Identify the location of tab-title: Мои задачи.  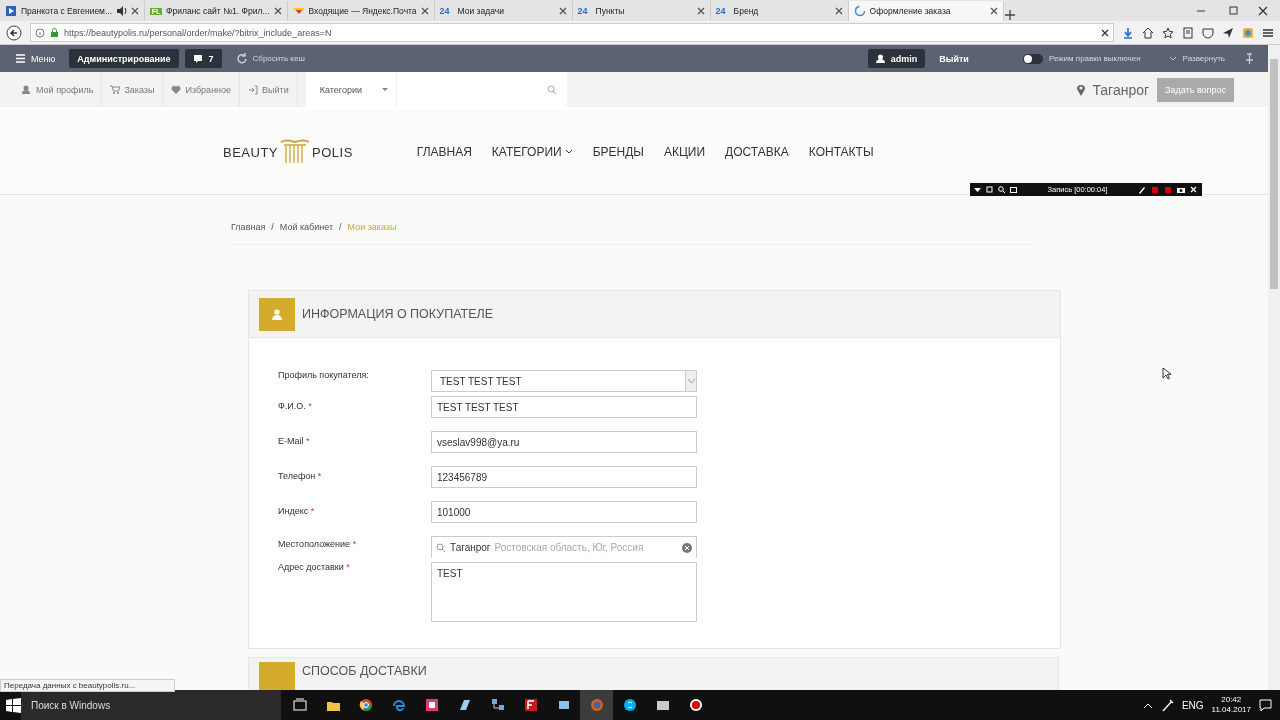
(481, 11).